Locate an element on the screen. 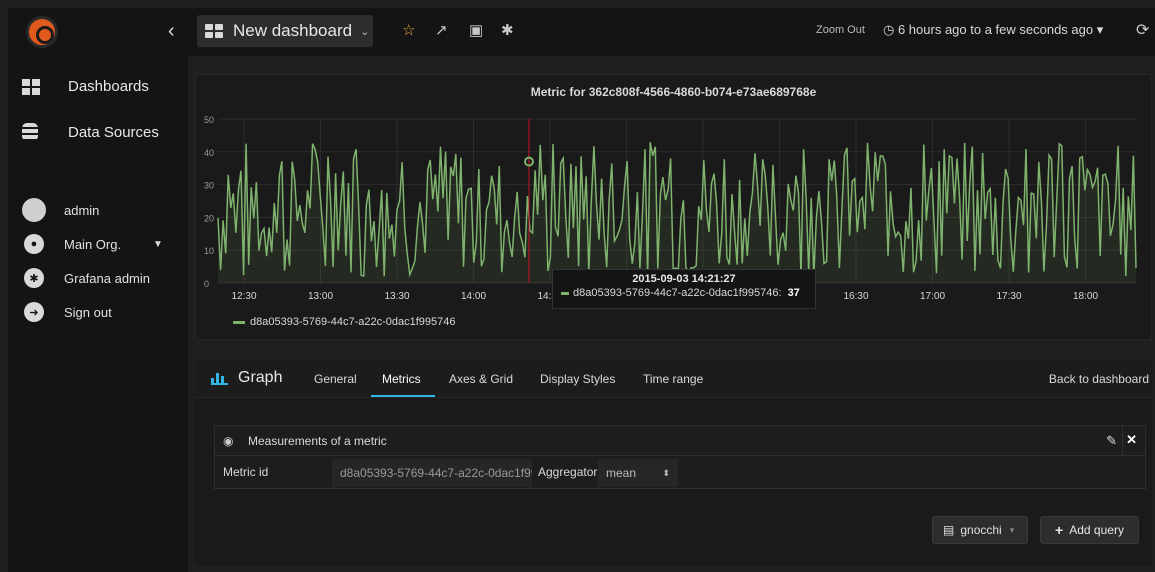 The height and width of the screenshot is (572, 1155). grafana-logo-icon is located at coordinates (42, 32).